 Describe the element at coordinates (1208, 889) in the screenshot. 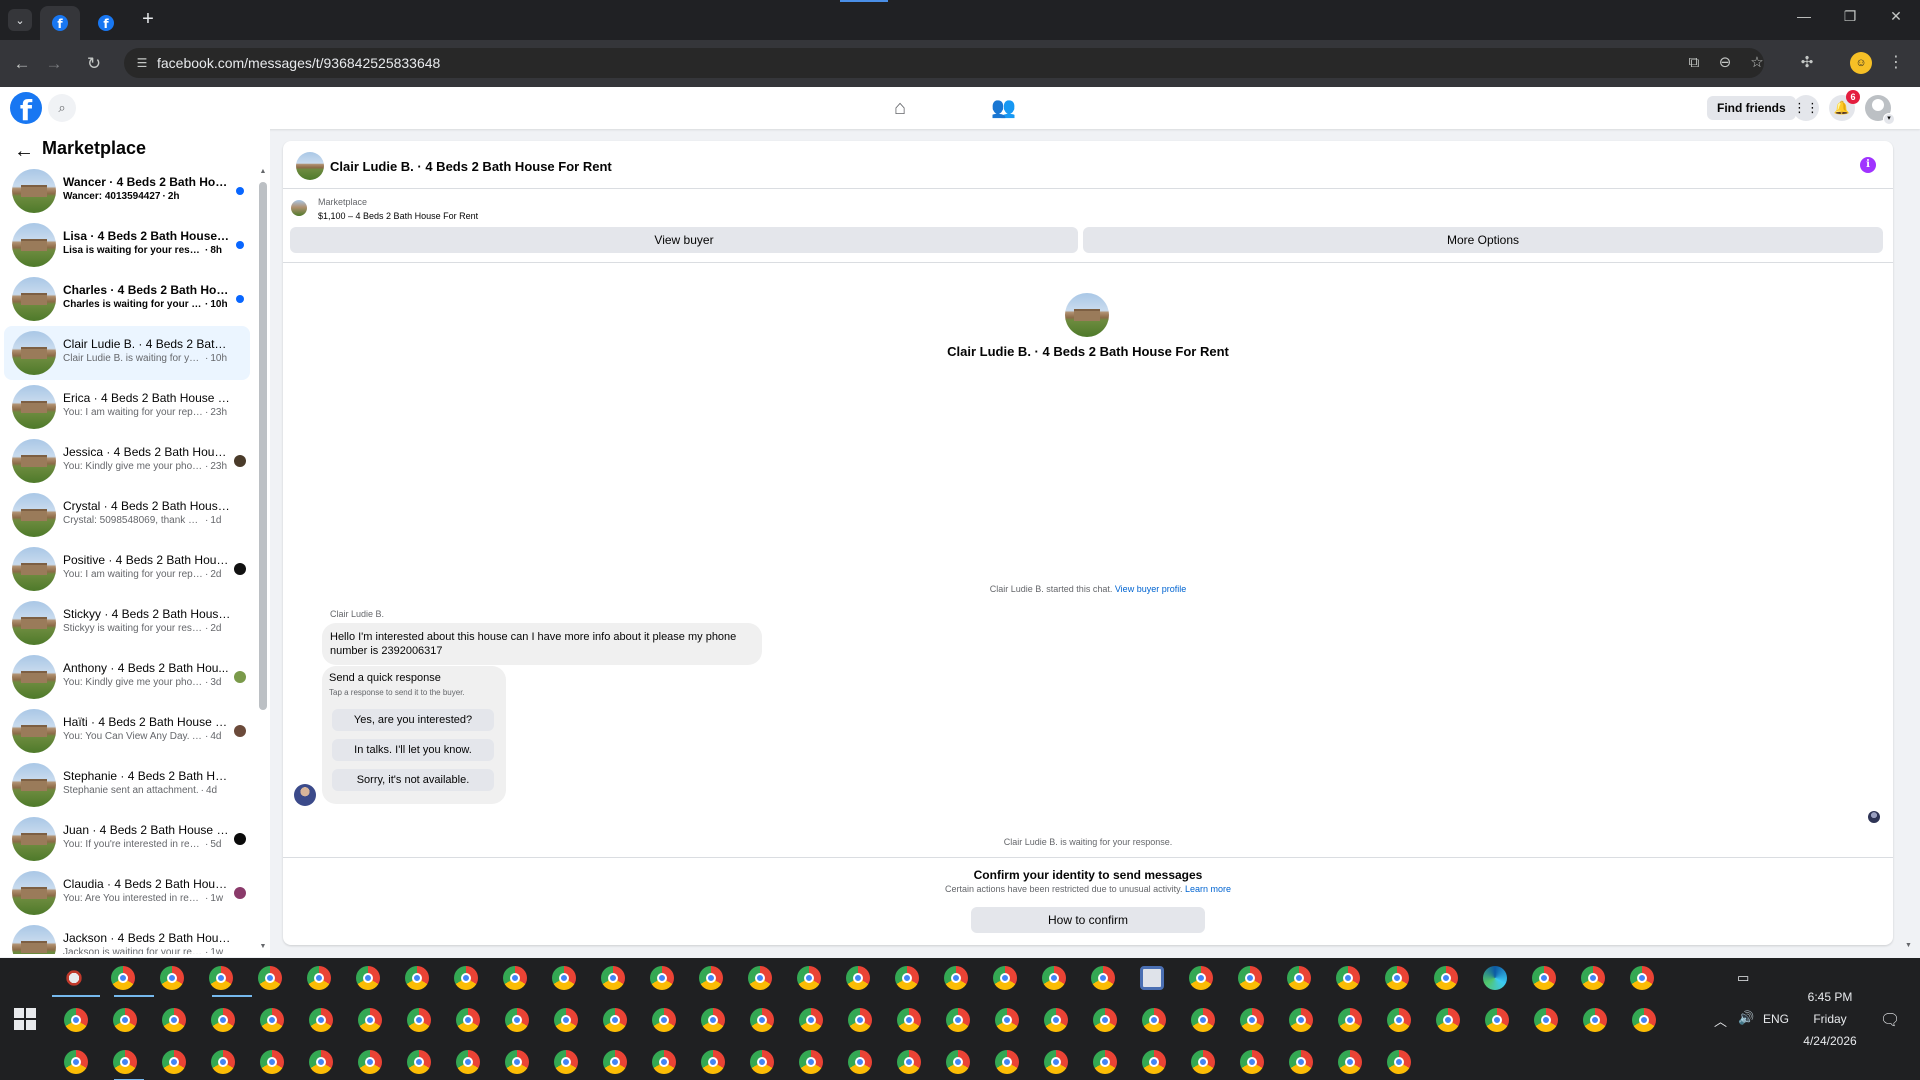

I see `learn-more-link: Learn more` at that location.